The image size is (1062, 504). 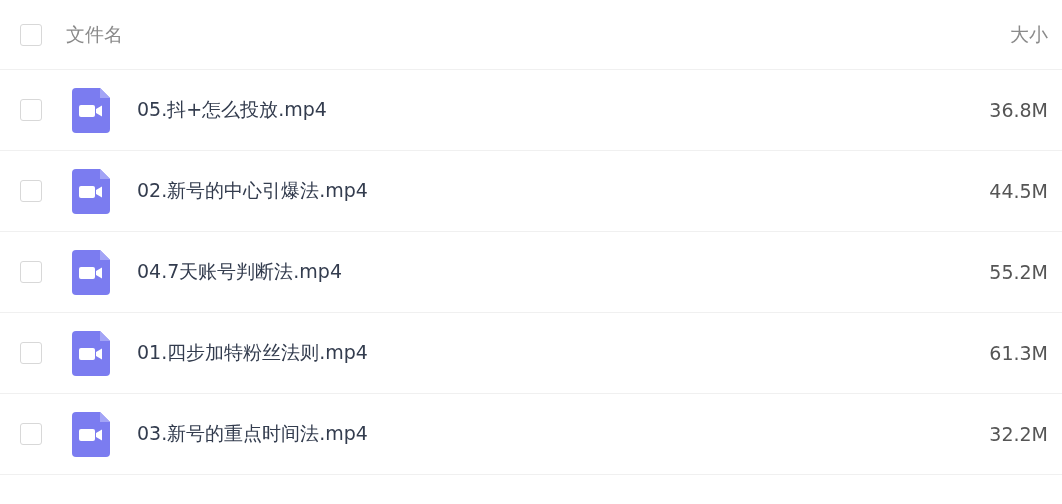 What do you see at coordinates (1018, 353) in the screenshot?
I see `file-size: 61.3M` at bounding box center [1018, 353].